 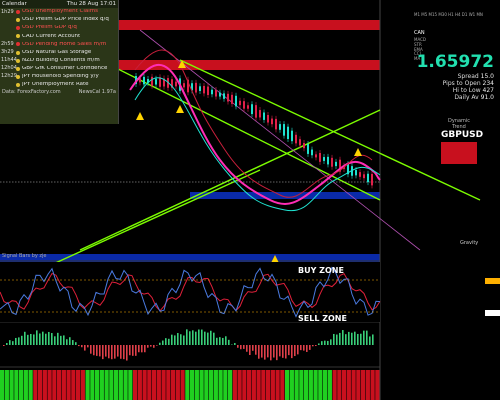 What do you see at coordinates (7, 43) in the screenshot?
I see `event-time: 2h59` at bounding box center [7, 43].